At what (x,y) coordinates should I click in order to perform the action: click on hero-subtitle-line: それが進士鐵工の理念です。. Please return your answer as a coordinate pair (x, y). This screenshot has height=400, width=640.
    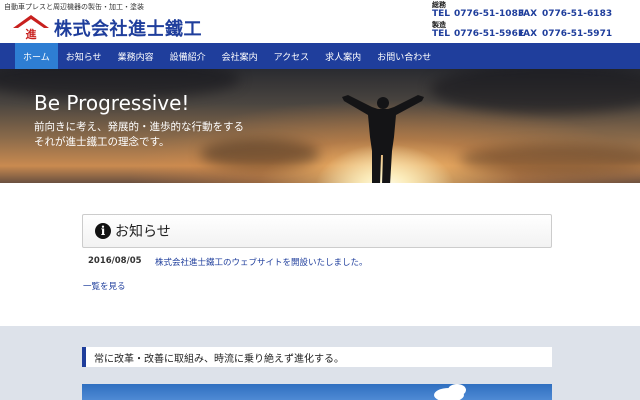
    Looking at the image, I should click on (102, 142).